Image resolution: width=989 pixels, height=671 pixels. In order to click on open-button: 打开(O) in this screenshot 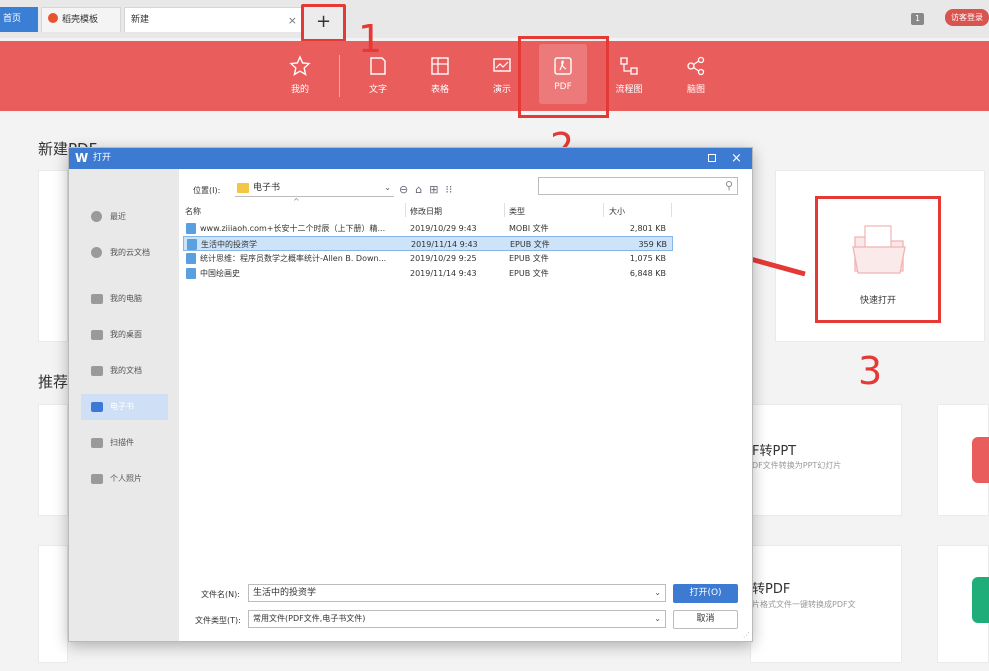, I will do `click(705, 593)`.